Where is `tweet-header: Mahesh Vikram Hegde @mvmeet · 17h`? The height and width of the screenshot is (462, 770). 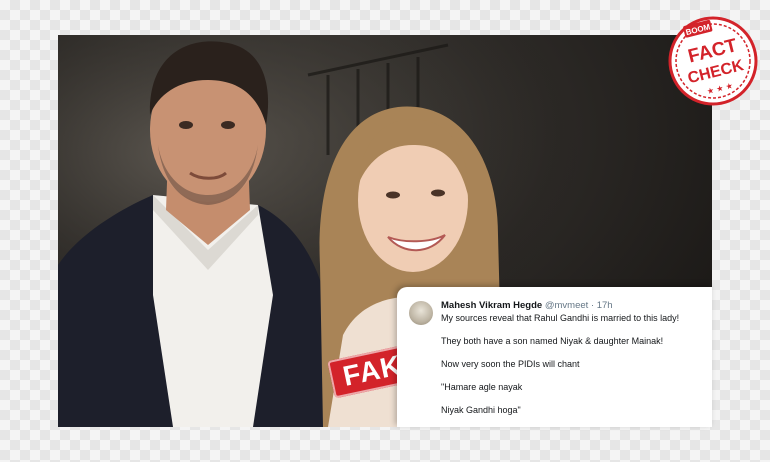
tweet-header: Mahesh Vikram Hegde @mvmeet · 17h is located at coordinates (527, 305).